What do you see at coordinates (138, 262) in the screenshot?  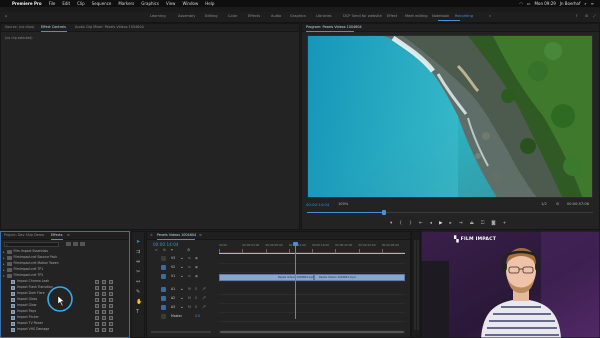 I see `ripple-edit-tool-icon: ⇹` at bounding box center [138, 262].